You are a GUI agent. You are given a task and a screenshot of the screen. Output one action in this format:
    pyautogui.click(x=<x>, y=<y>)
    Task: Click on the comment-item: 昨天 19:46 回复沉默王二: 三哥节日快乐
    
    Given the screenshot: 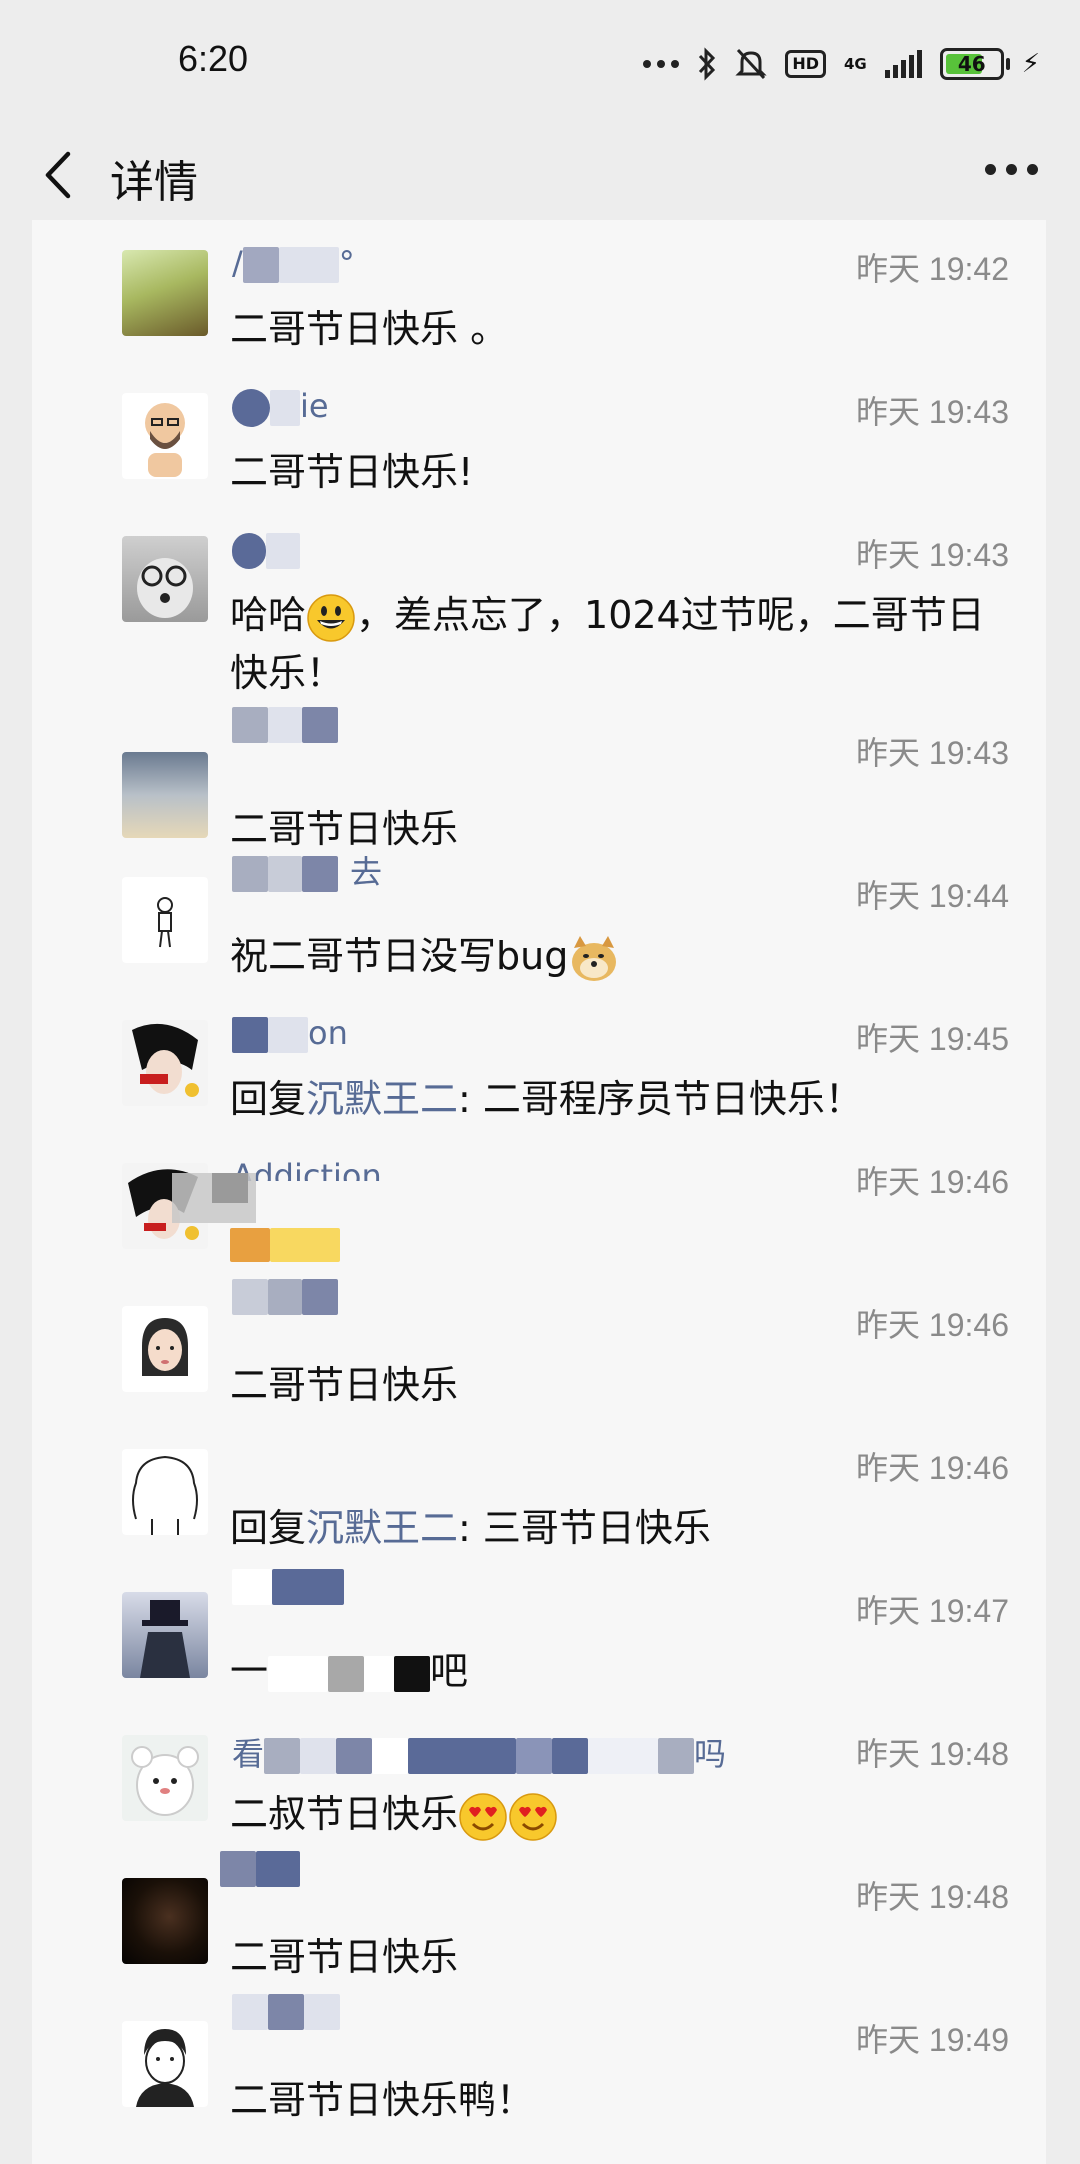 What is the action you would take?
    pyautogui.click(x=539, y=1490)
    